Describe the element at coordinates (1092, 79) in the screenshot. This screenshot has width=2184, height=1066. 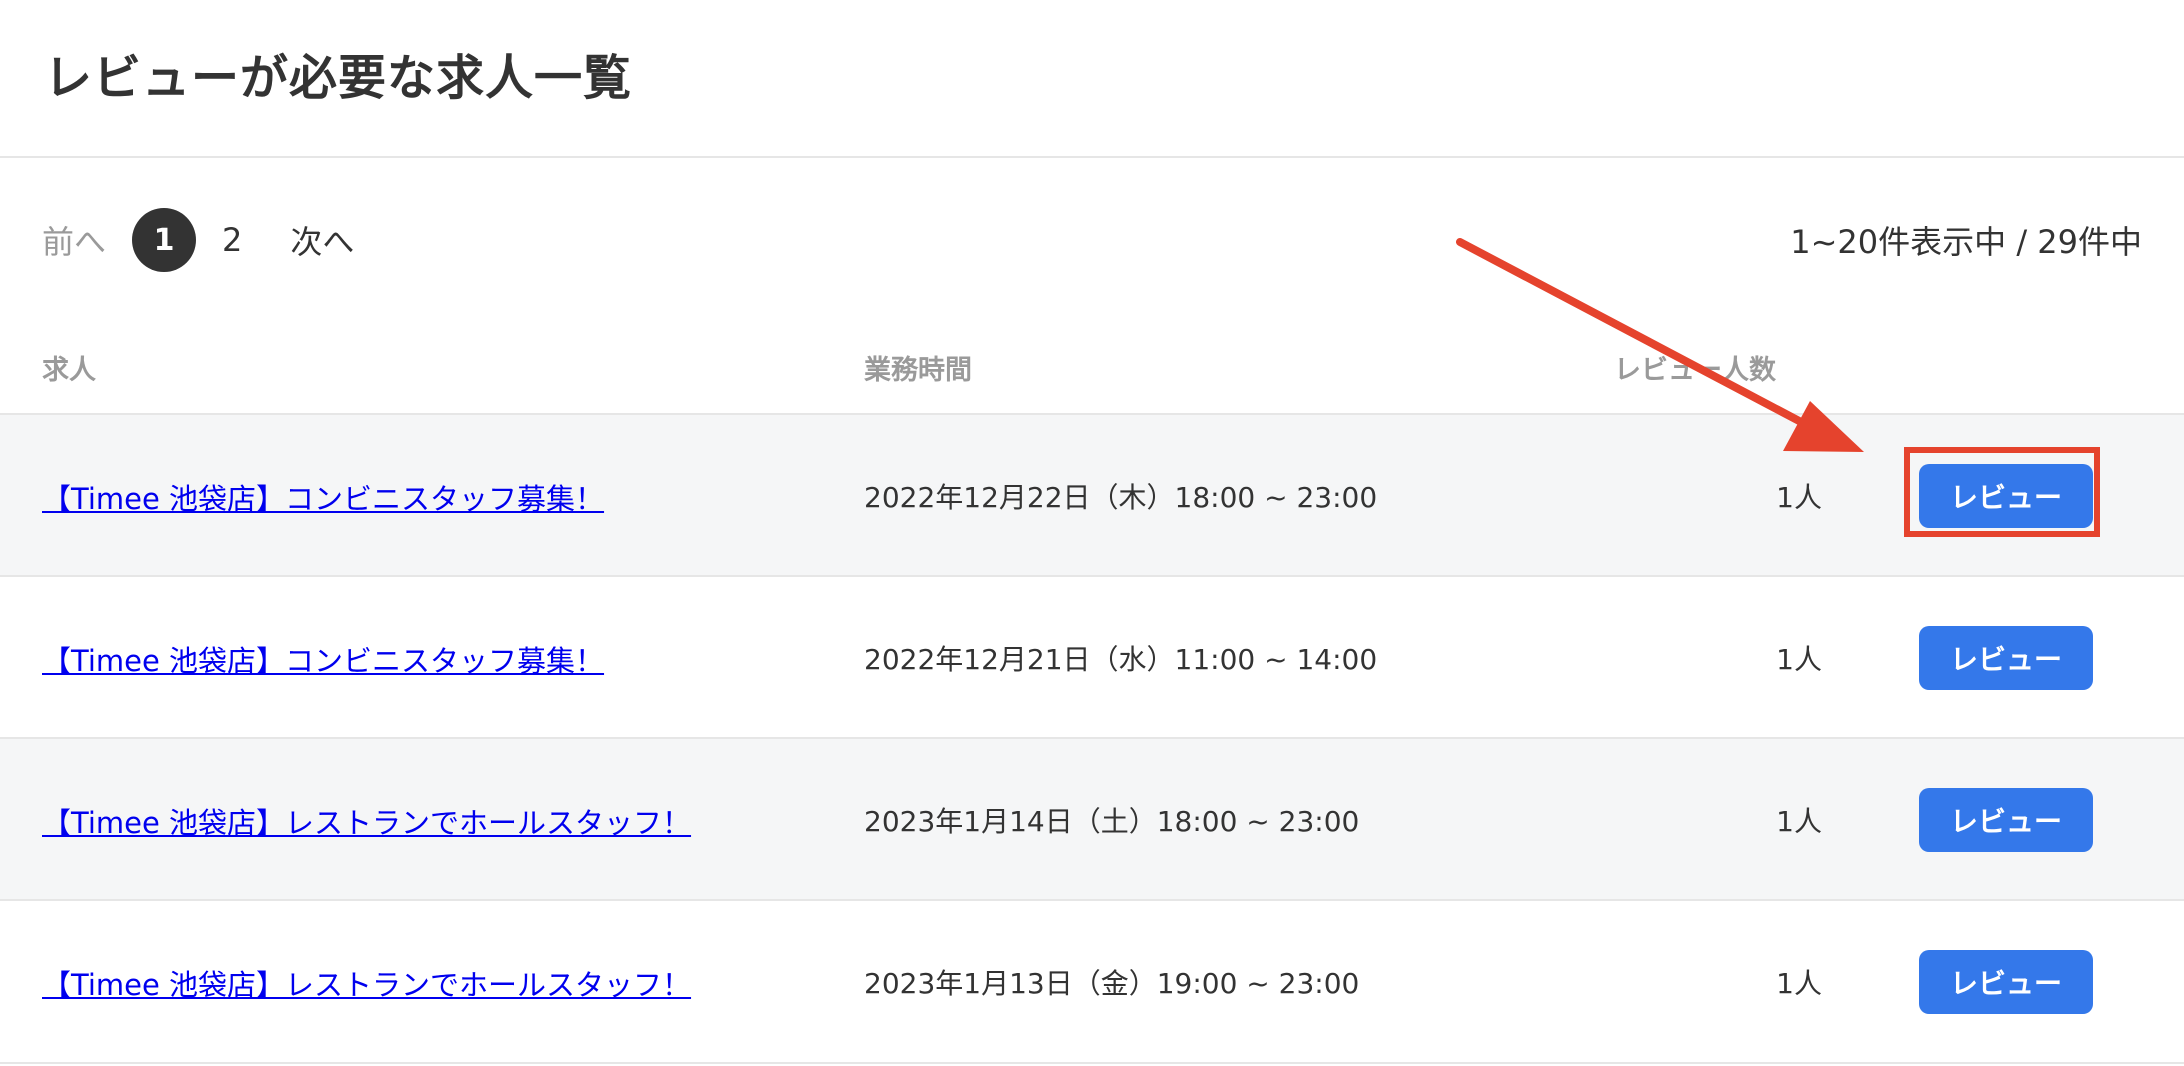
I see `page-header: レビューが必要な求人一覧` at that location.